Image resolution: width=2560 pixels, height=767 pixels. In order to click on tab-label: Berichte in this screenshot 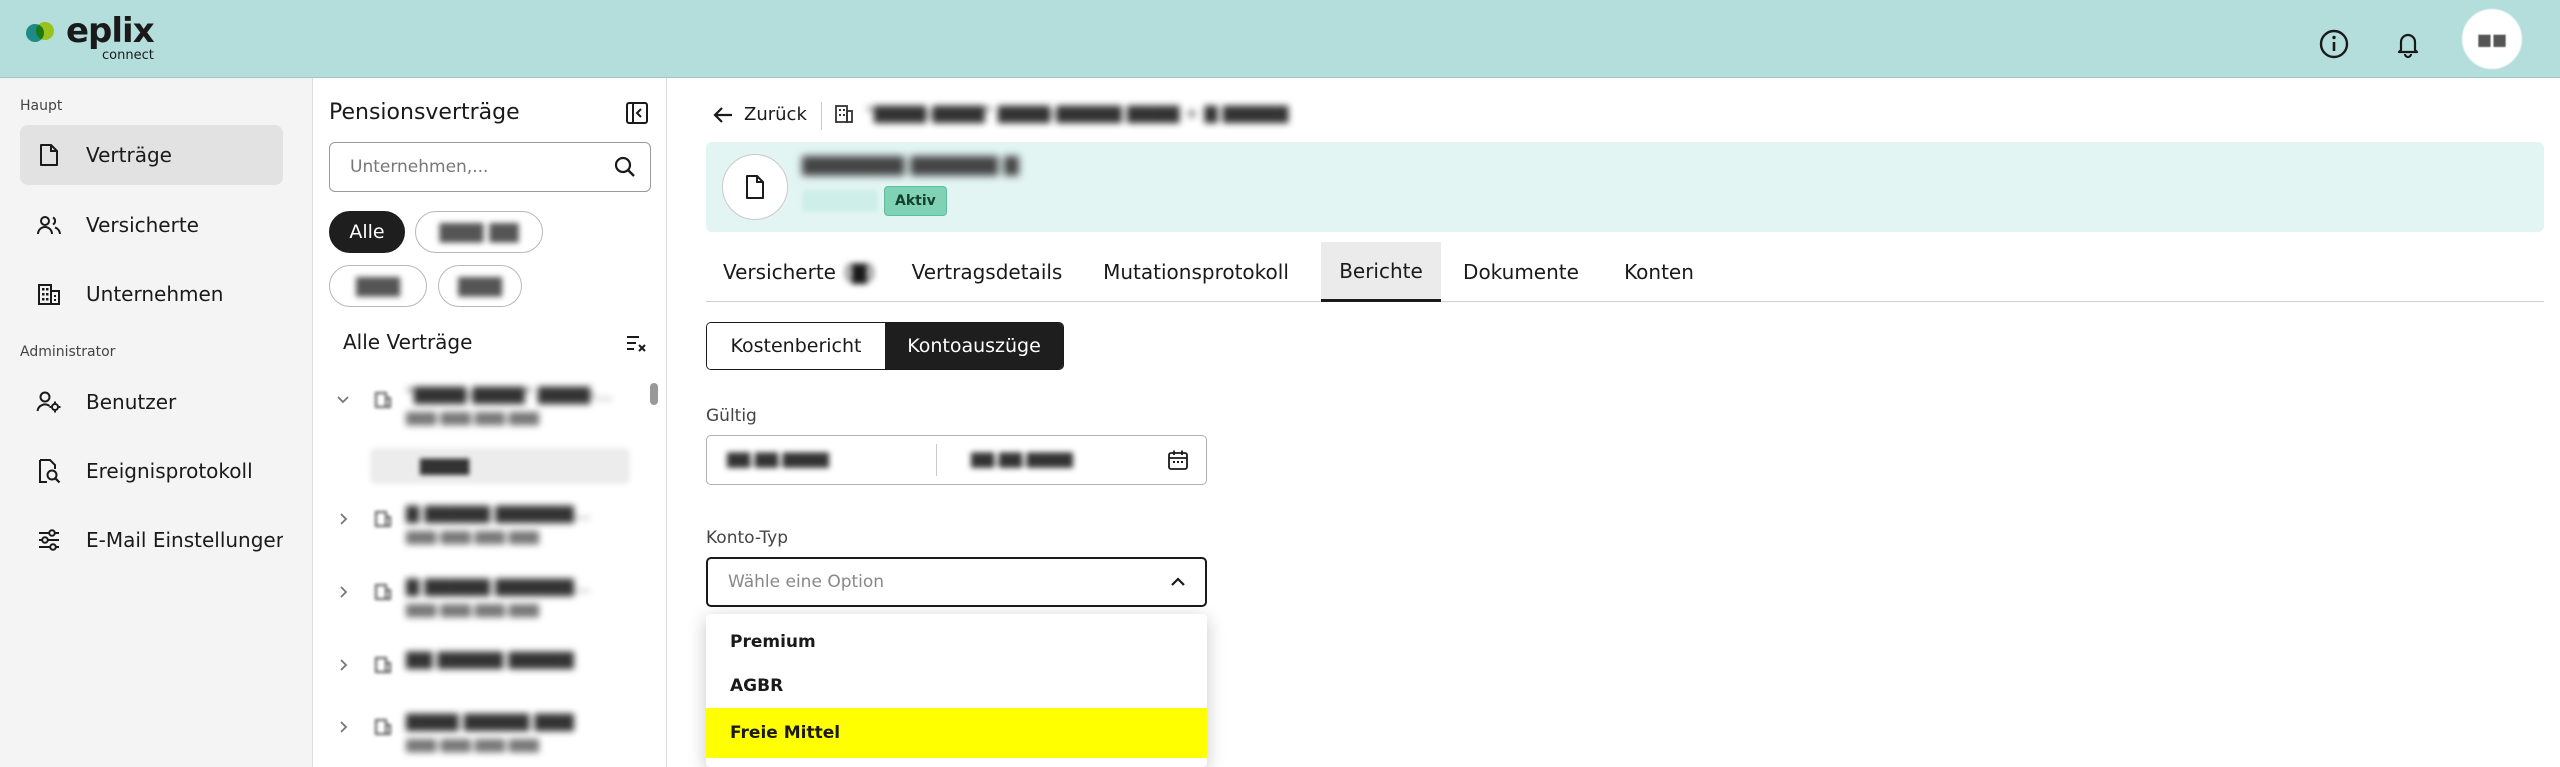, I will do `click(1381, 270)`.